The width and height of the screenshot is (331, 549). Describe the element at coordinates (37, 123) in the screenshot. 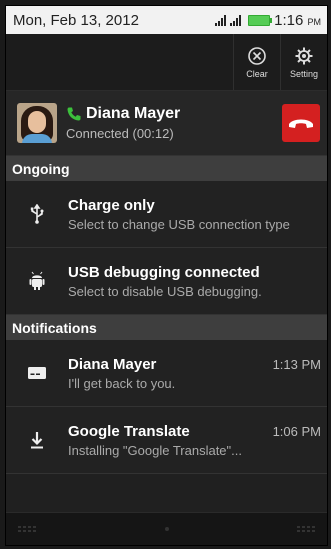

I see `contact-avatar` at that location.